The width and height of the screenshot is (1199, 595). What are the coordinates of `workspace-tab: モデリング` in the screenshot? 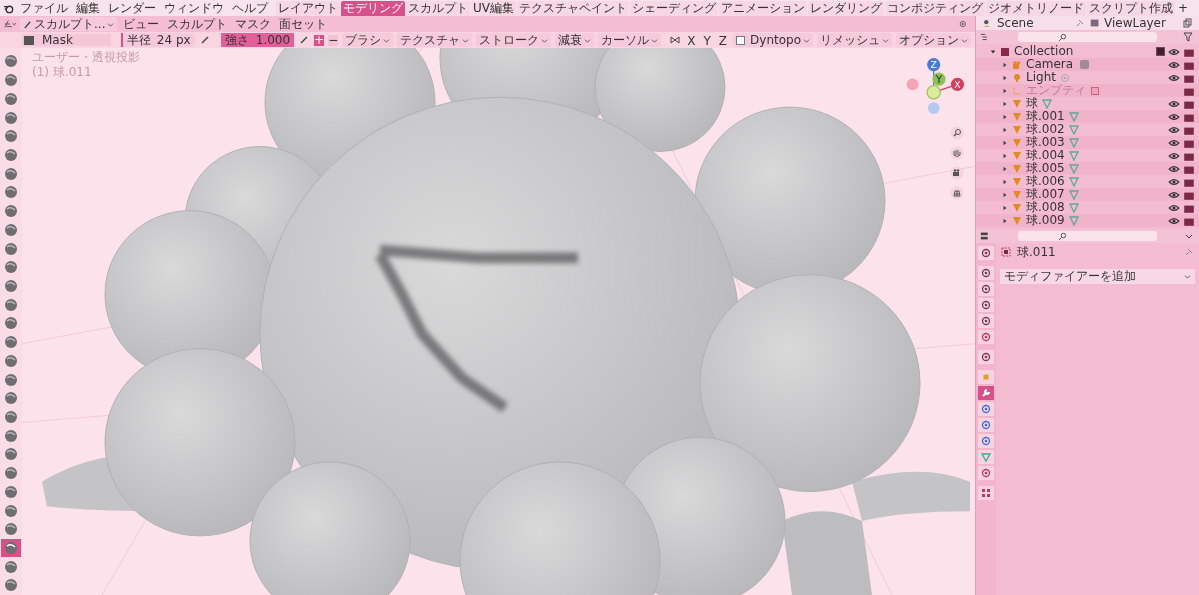 It's located at (373, 8).